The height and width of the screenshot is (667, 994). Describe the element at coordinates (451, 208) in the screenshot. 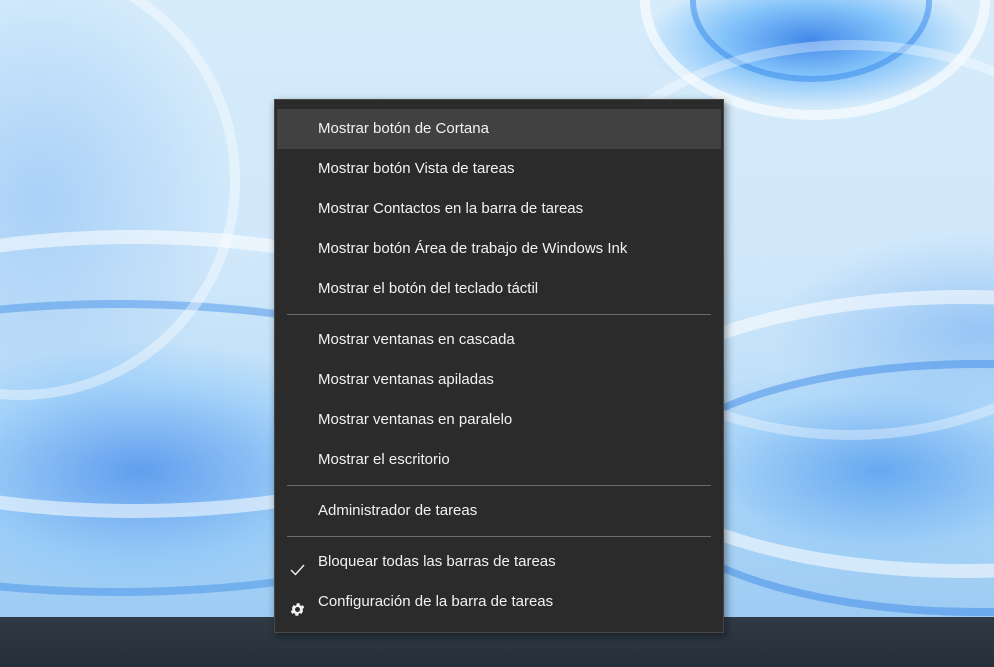

I see `menu-item-label: Mostrar Contactos en la barra de tareas` at that location.